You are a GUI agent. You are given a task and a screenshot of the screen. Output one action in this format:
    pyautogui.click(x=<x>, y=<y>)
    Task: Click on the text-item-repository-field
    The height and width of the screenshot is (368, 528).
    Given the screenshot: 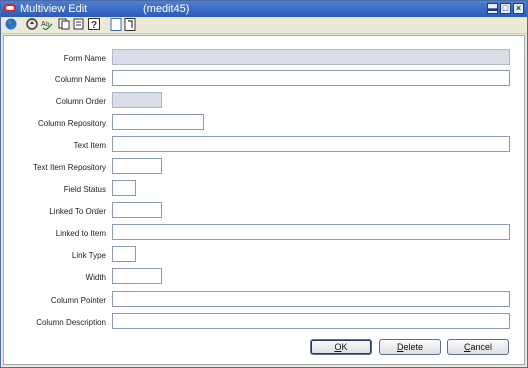 What is the action you would take?
    pyautogui.click(x=137, y=166)
    